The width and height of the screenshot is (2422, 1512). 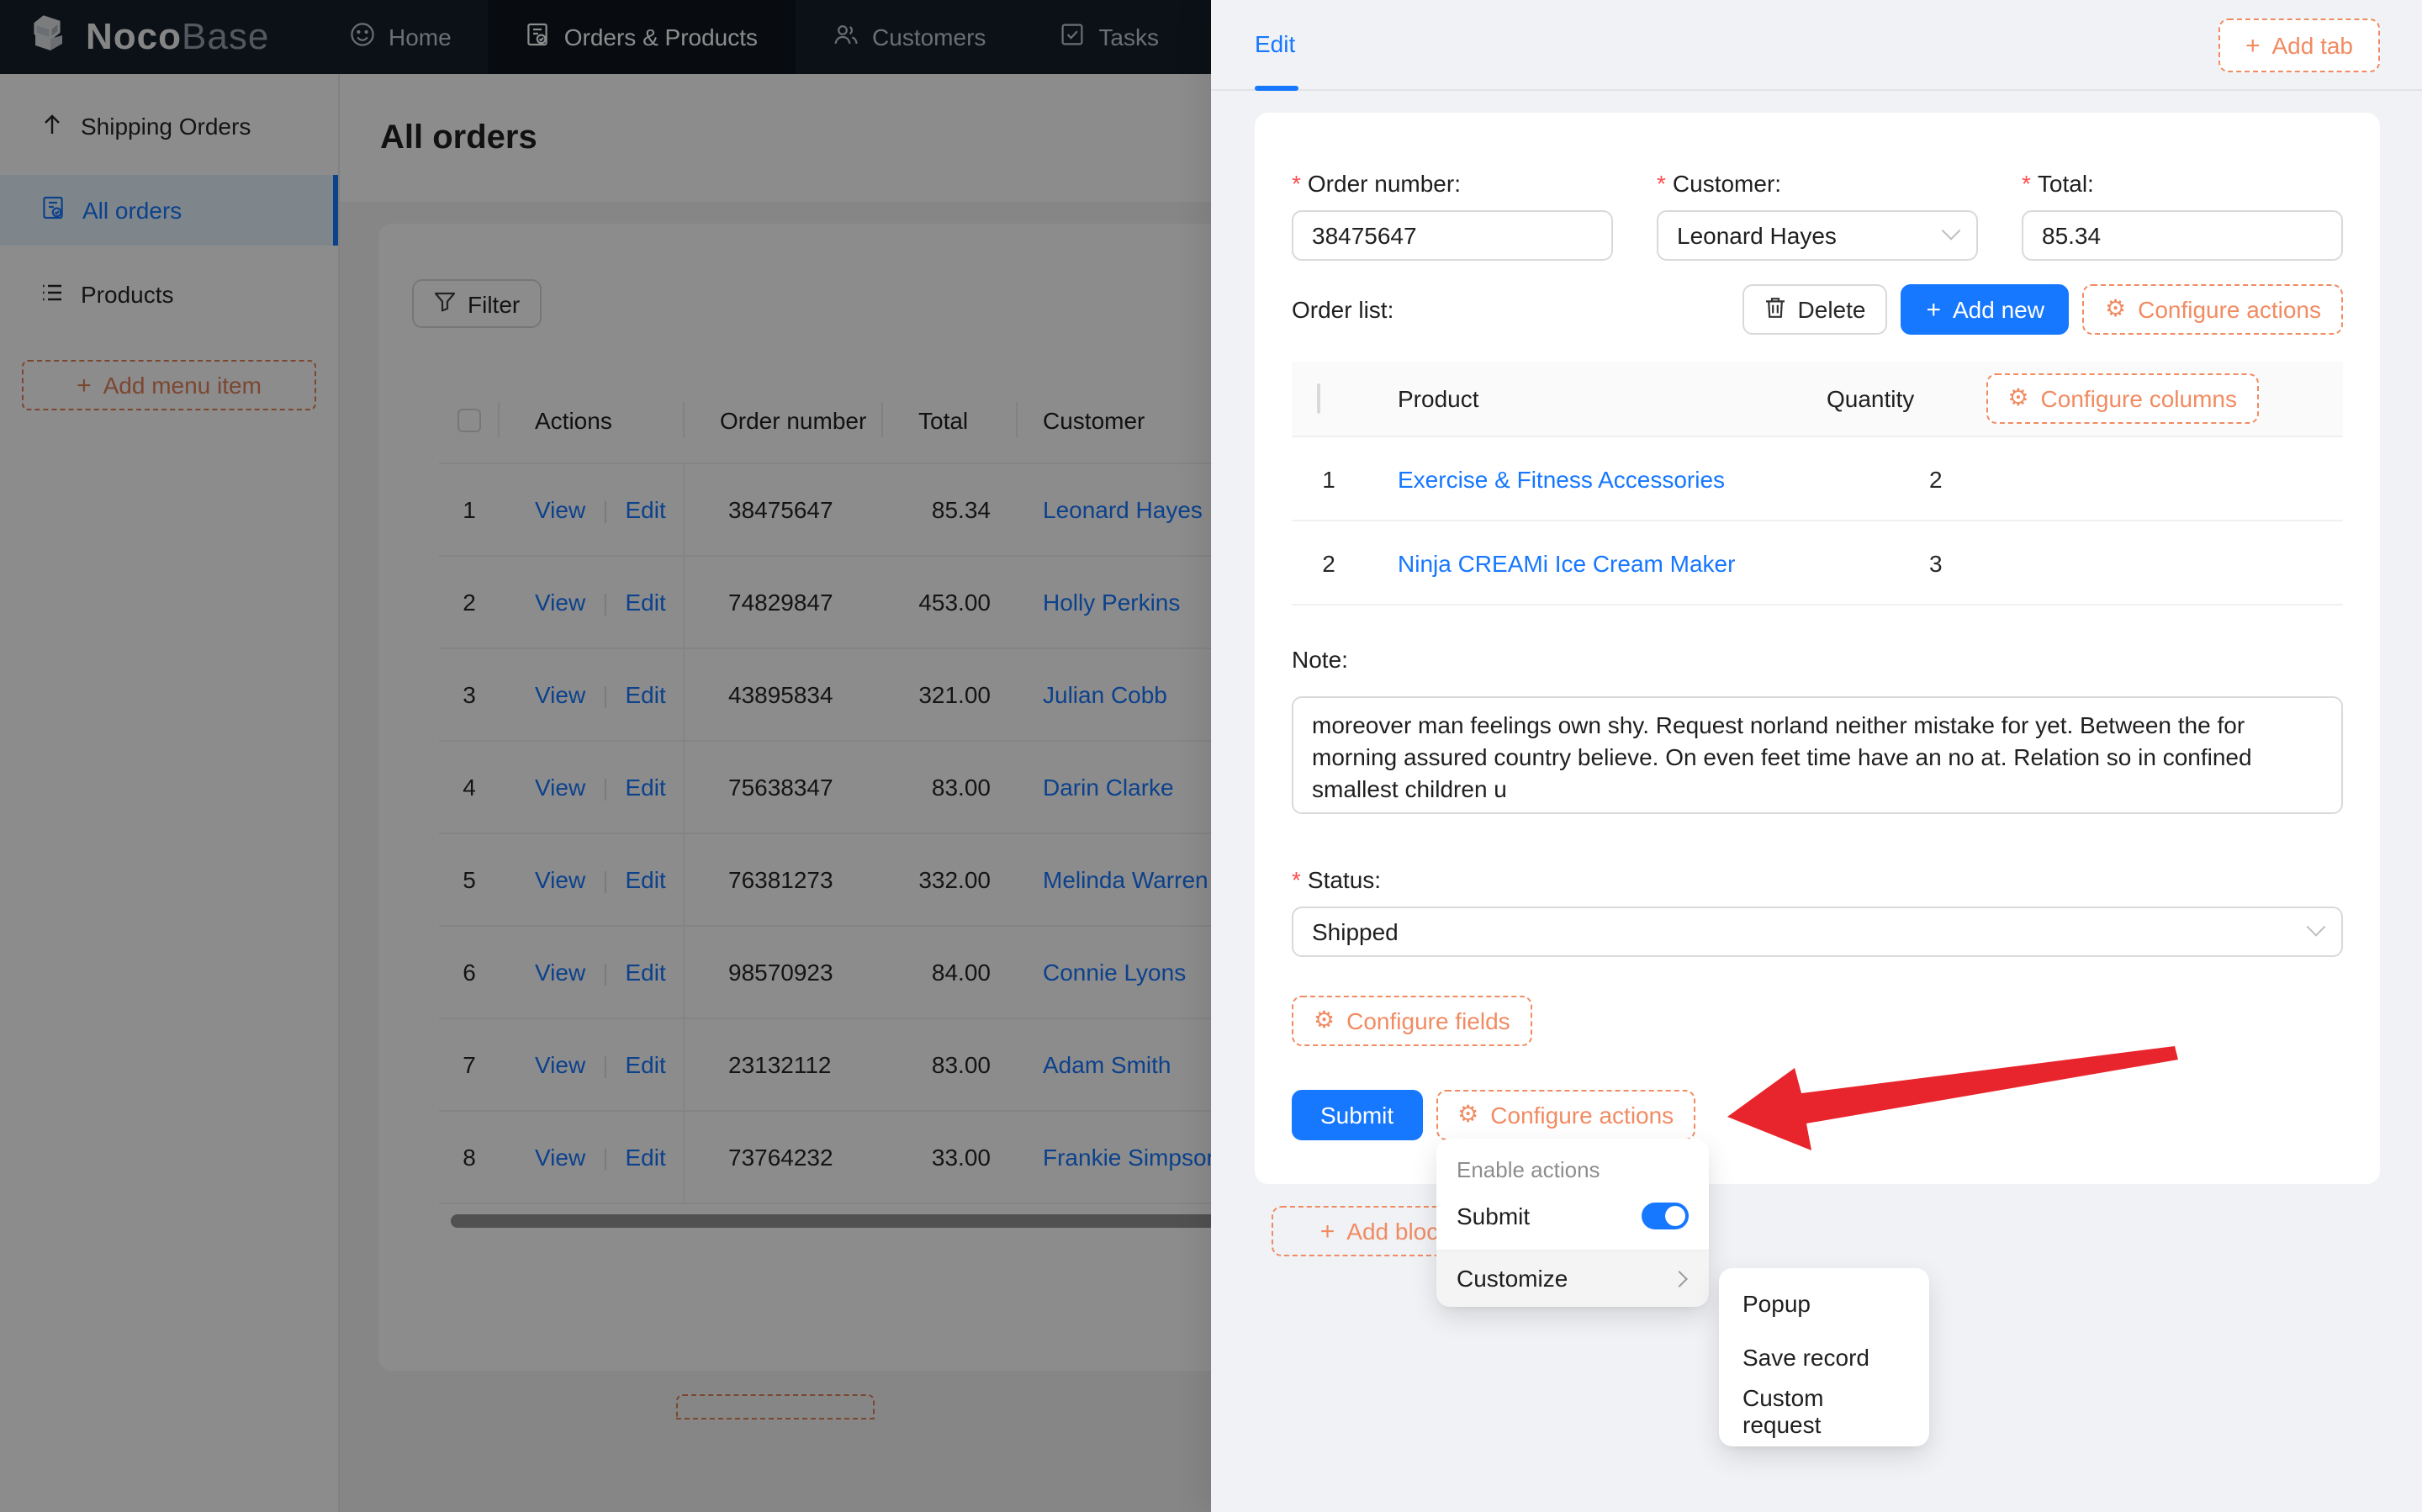 I want to click on subtable-row-index: 1, so click(x=1328, y=478).